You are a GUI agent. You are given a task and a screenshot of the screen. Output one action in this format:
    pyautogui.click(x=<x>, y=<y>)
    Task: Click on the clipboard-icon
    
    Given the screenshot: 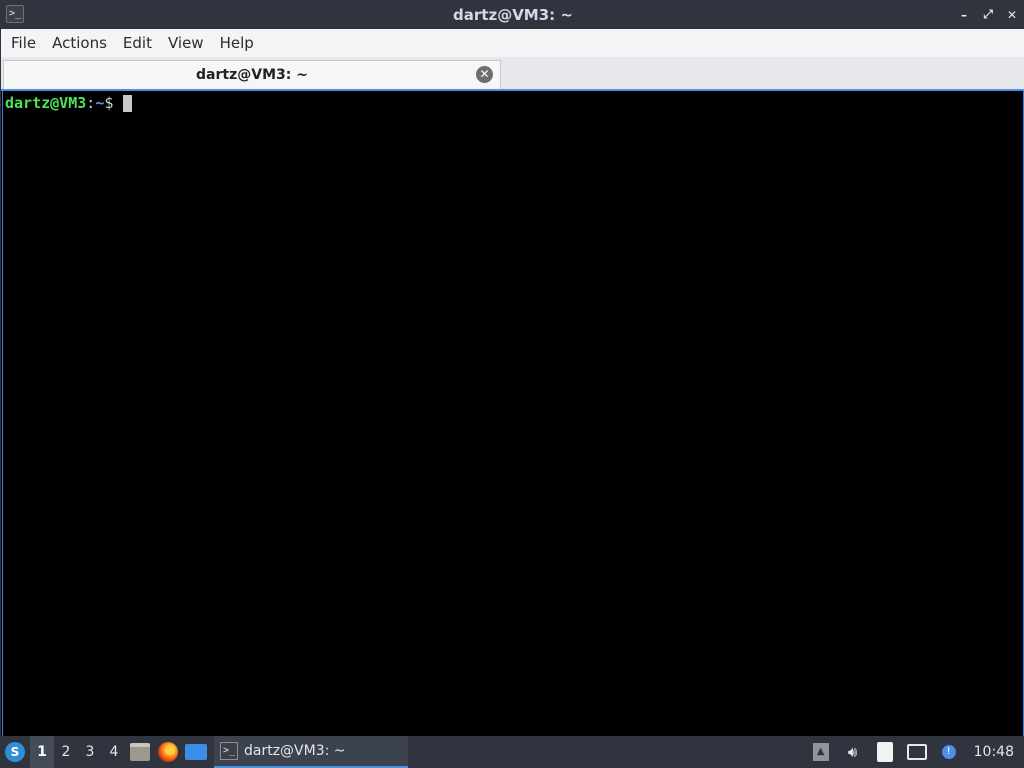 What is the action you would take?
    pyautogui.click(x=884, y=752)
    